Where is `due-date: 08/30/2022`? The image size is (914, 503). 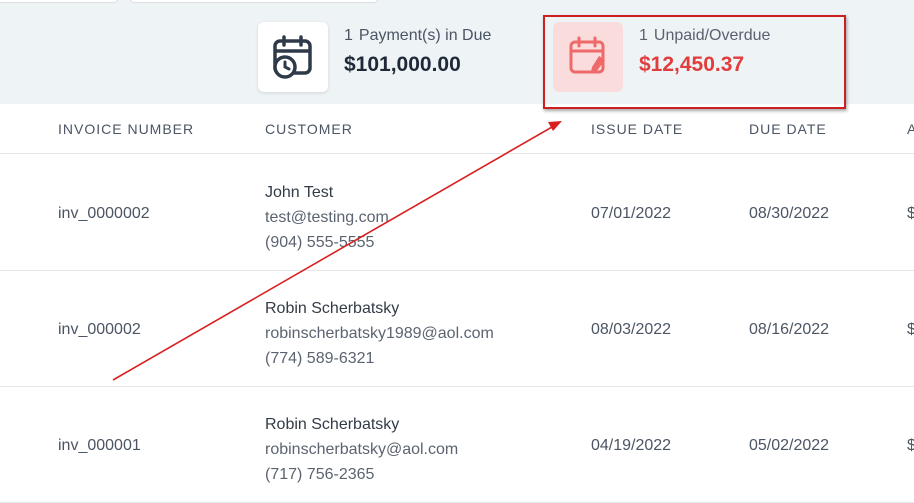
due-date: 08/30/2022 is located at coordinates (789, 213).